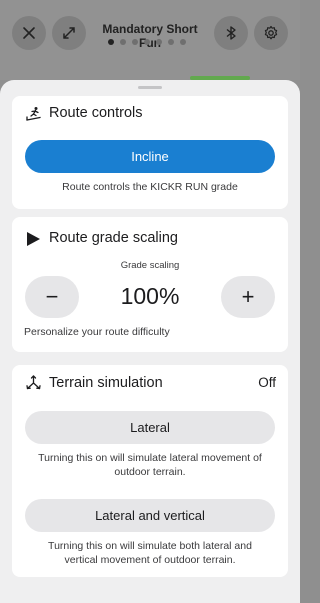 This screenshot has width=320, height=603. What do you see at coordinates (150, 36) in the screenshot?
I see `route-title: Mandatory Short Fun` at bounding box center [150, 36].